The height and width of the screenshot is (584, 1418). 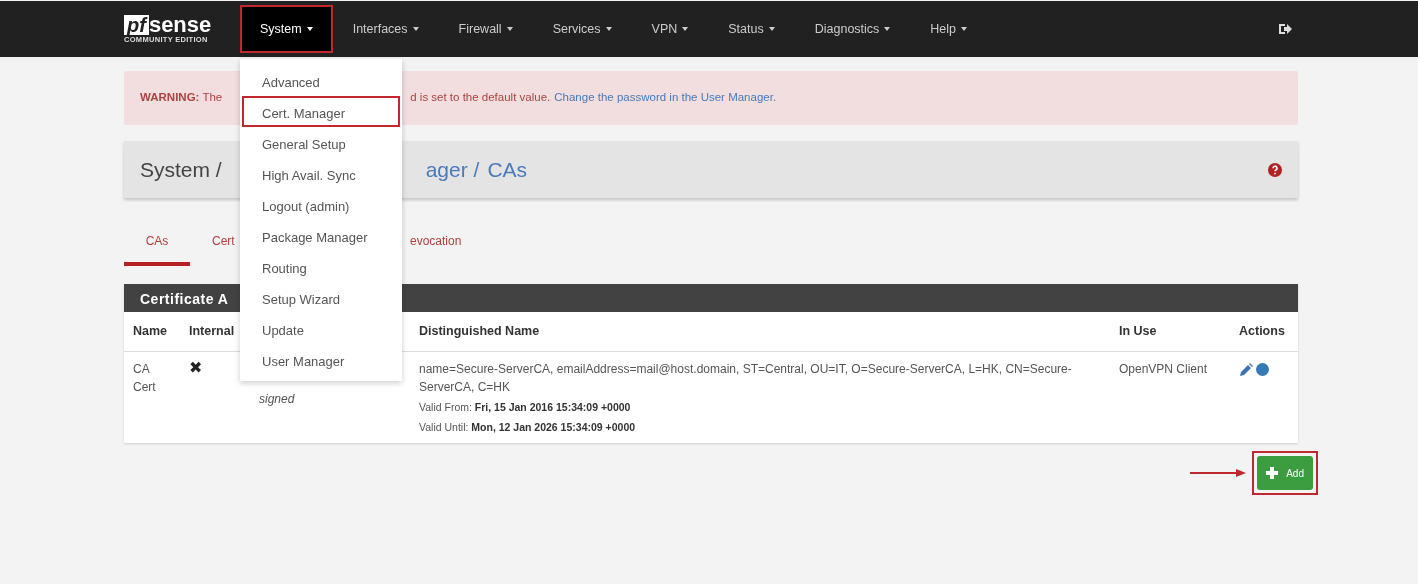 What do you see at coordinates (1264, 332) in the screenshot?
I see `column-header: Actions` at bounding box center [1264, 332].